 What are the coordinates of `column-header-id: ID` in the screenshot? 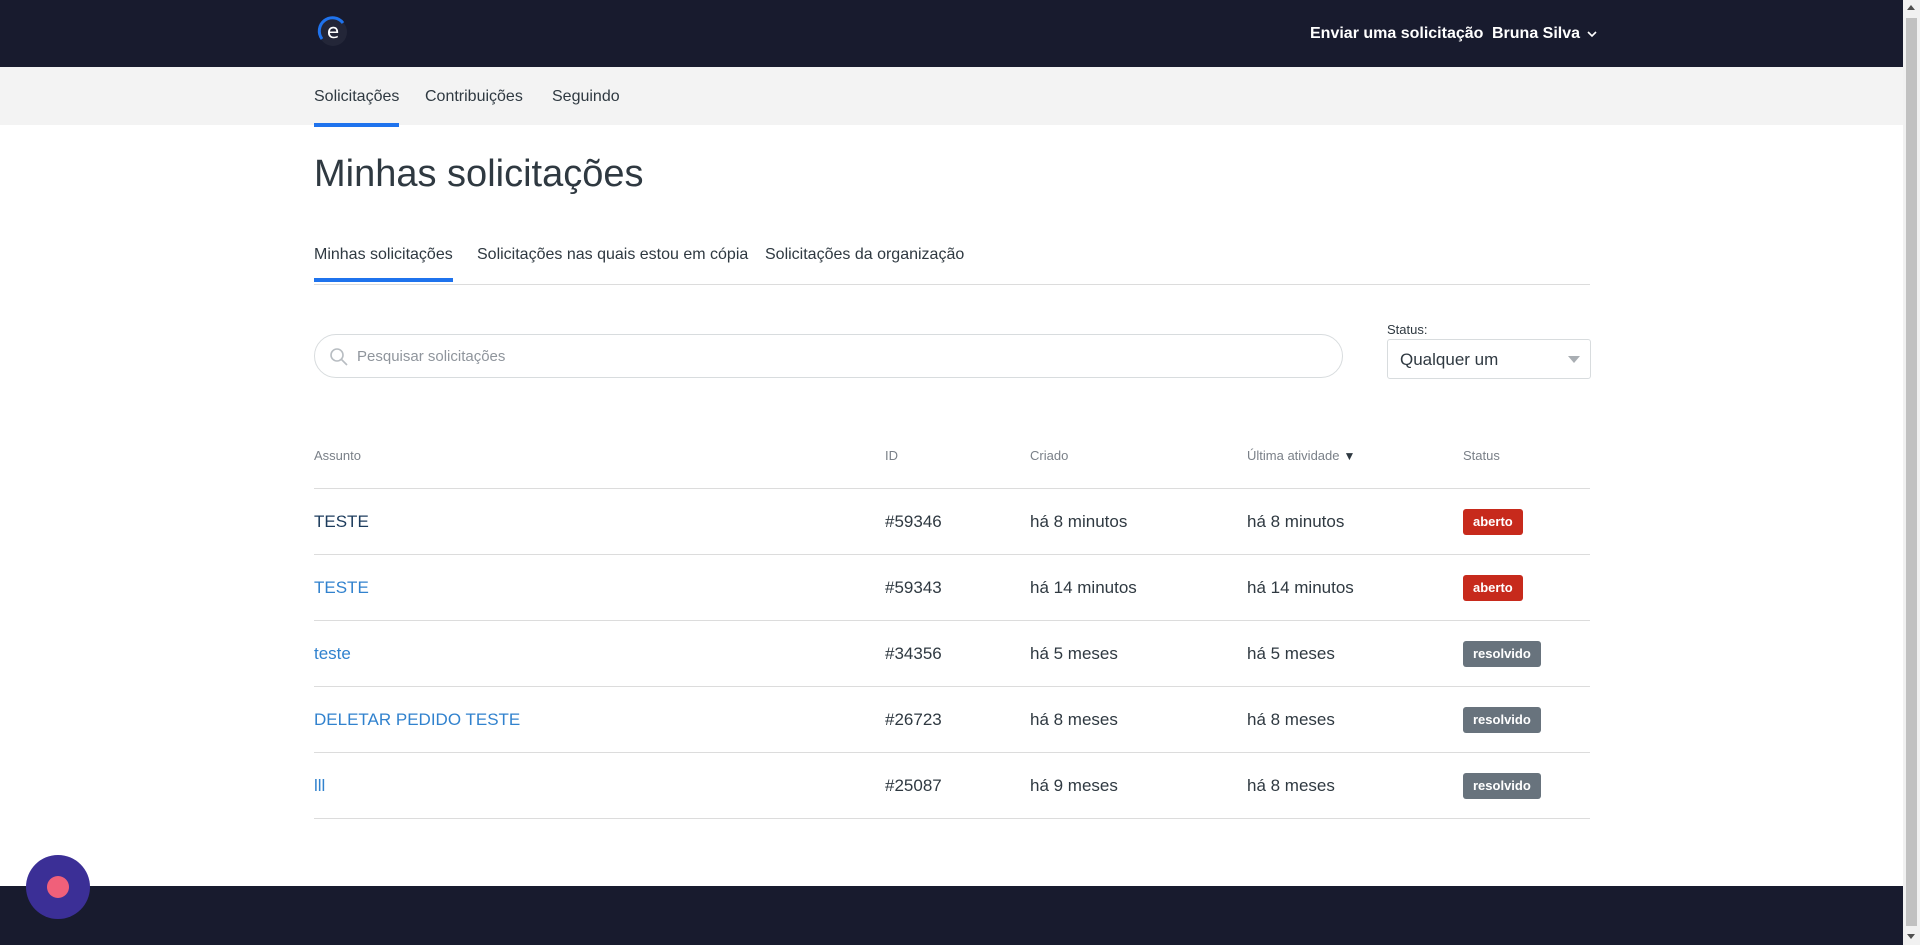 It's located at (891, 455).